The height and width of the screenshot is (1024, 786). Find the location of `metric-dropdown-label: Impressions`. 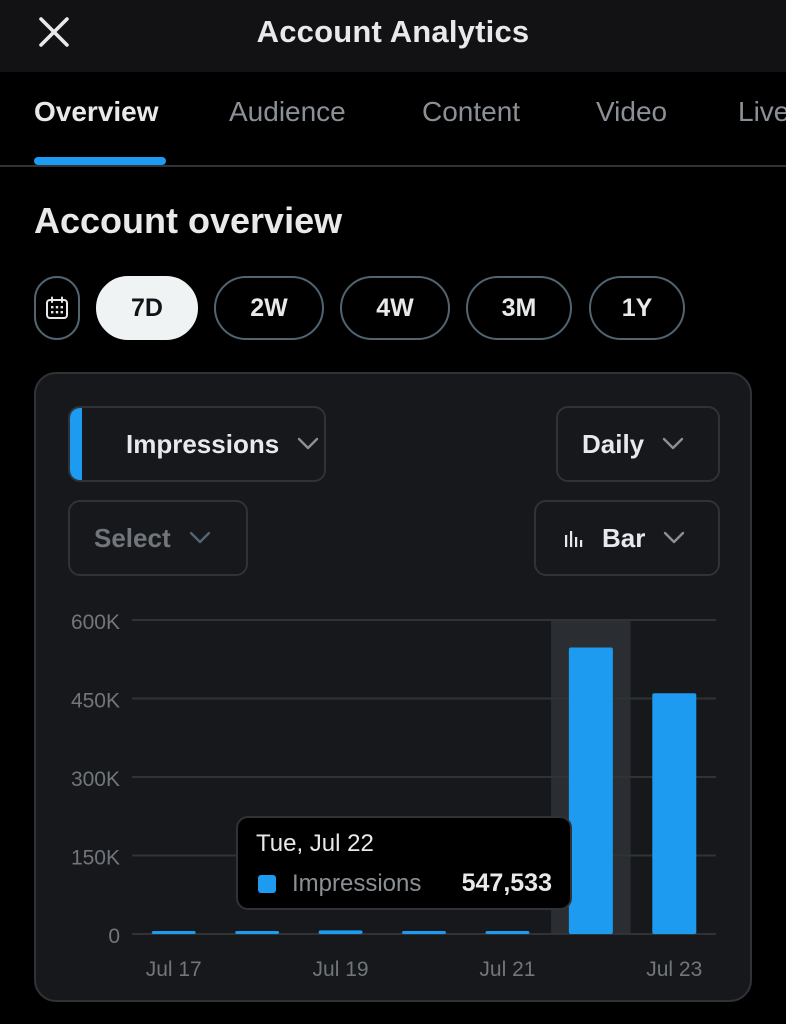

metric-dropdown-label: Impressions is located at coordinates (203, 443).